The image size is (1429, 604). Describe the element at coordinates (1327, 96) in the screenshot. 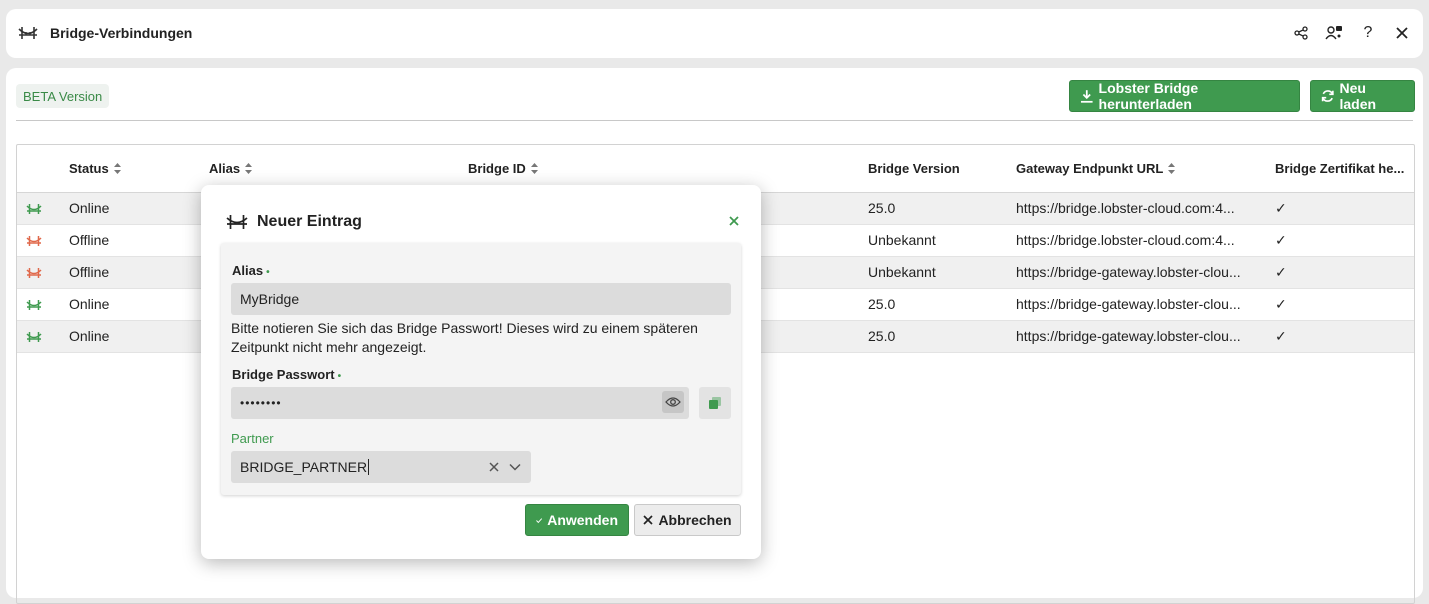

I see `refresh-icon` at that location.